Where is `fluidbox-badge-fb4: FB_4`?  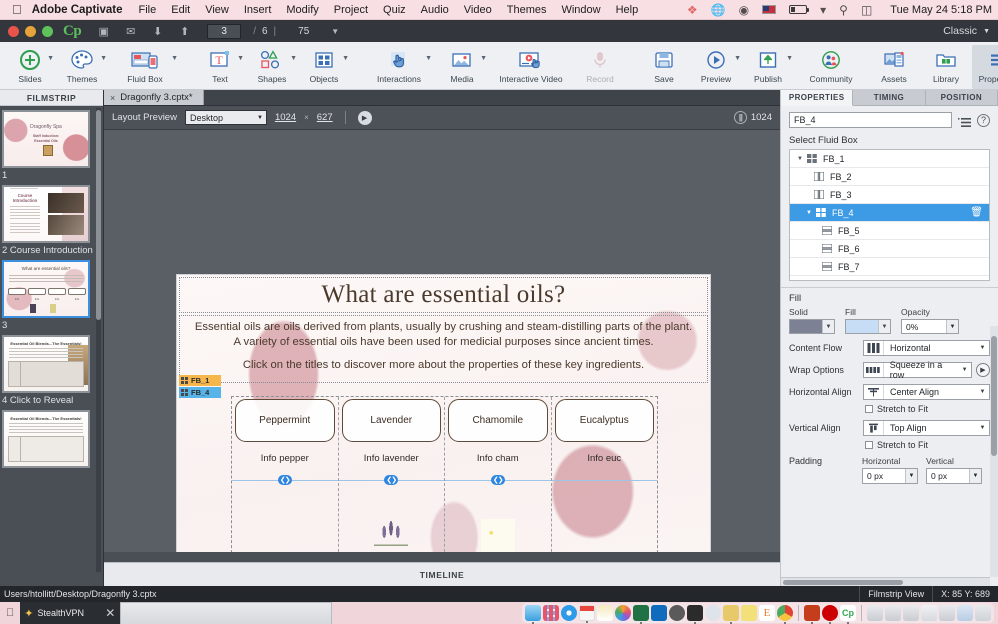
fluidbox-badge-fb4: FB_4 is located at coordinates (200, 392).